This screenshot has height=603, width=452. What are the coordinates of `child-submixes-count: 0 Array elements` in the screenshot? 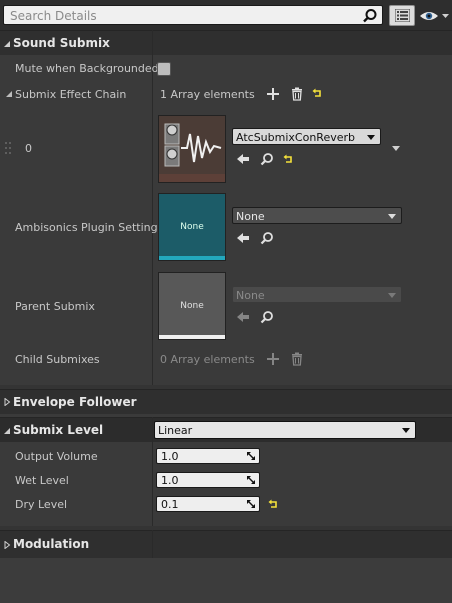 It's located at (207, 359).